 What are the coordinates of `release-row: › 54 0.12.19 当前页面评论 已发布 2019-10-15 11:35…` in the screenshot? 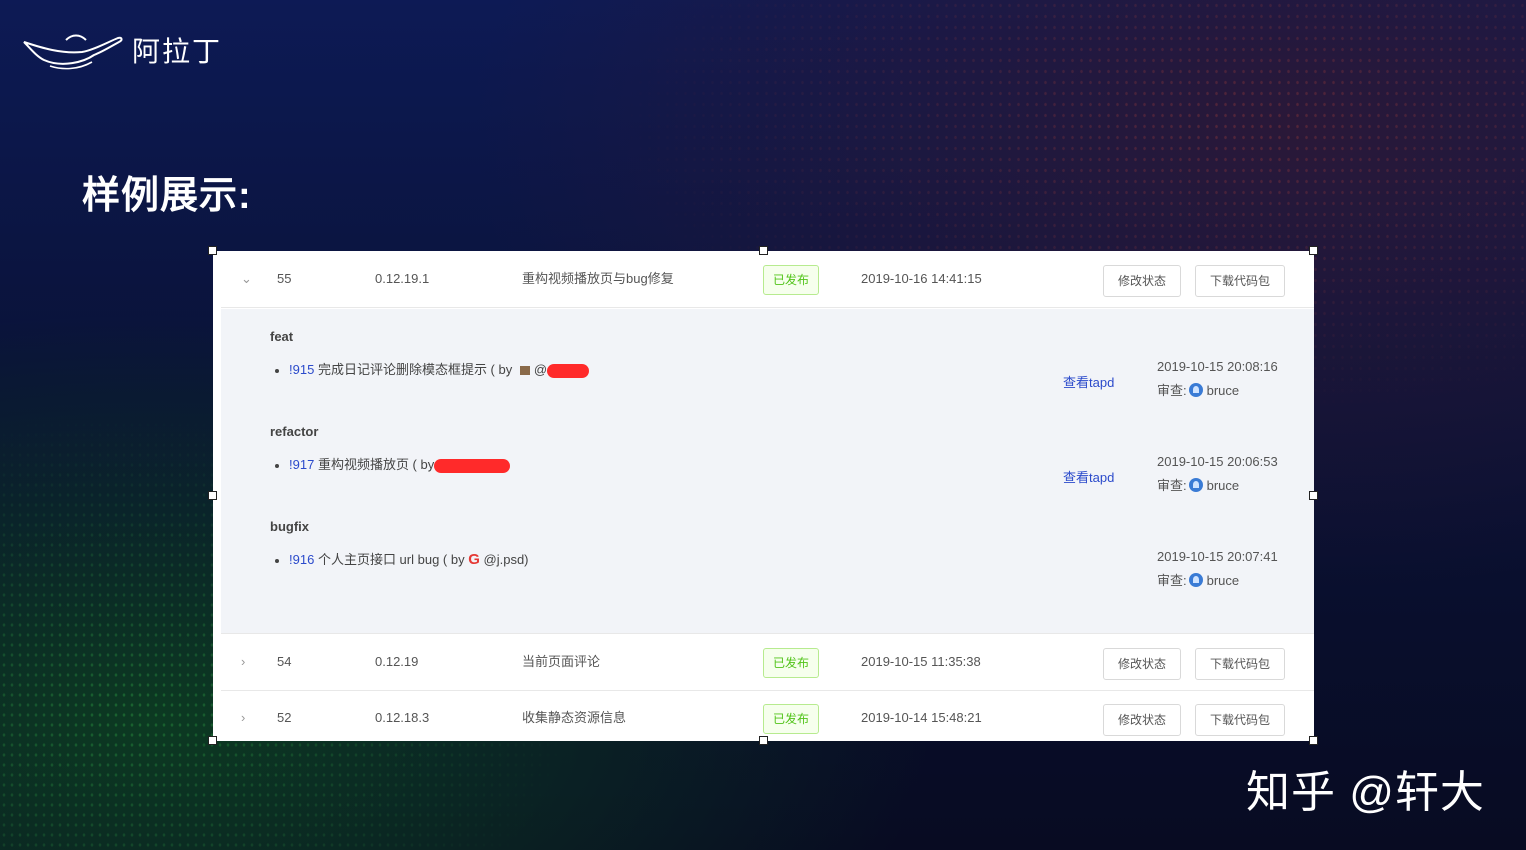 It's located at (767, 662).